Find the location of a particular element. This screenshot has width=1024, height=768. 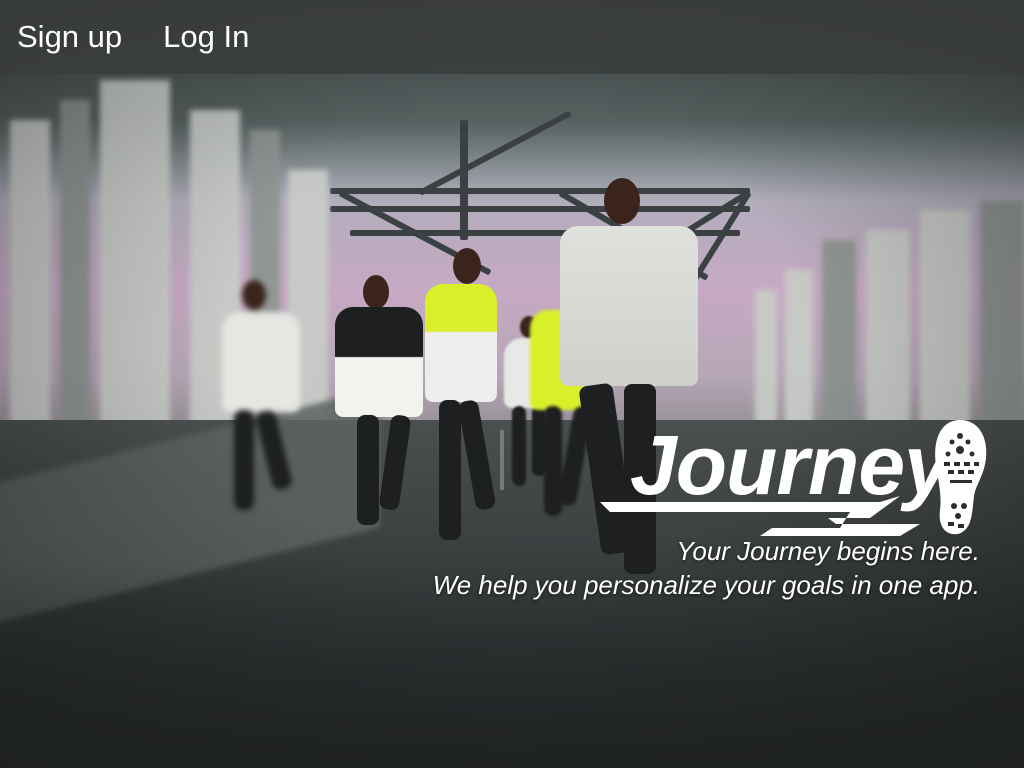

top-nav-bar: Sign up Log In is located at coordinates (512, 37).